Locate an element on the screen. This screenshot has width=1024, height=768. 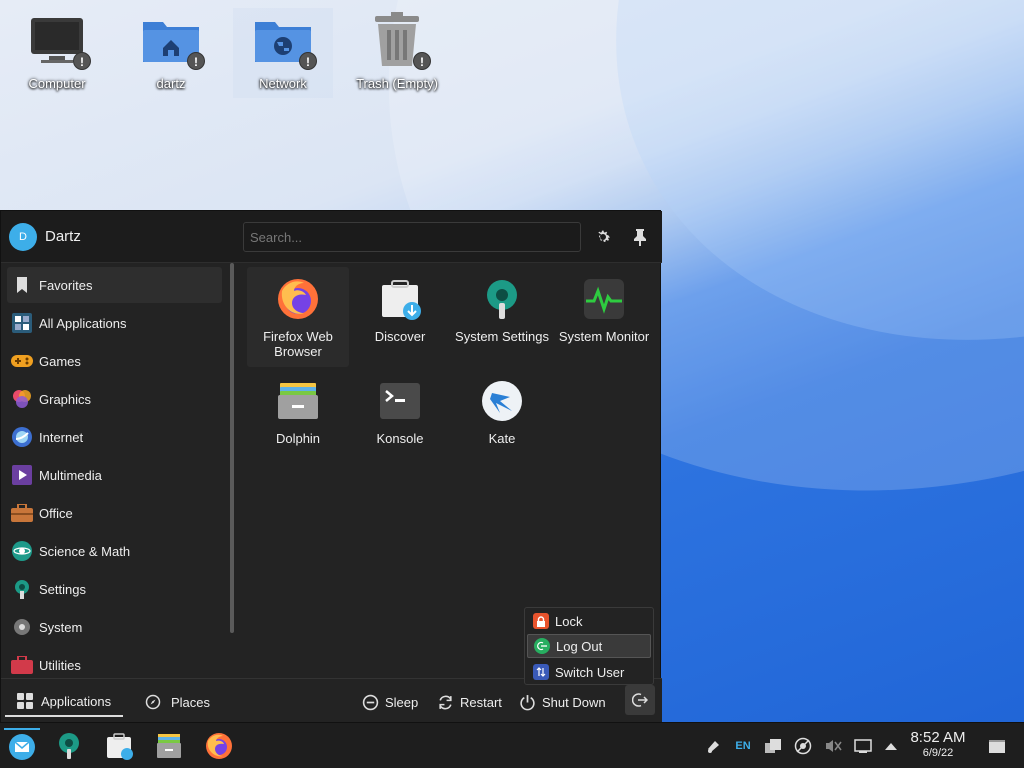
pin-button is located at coordinates (640, 237).